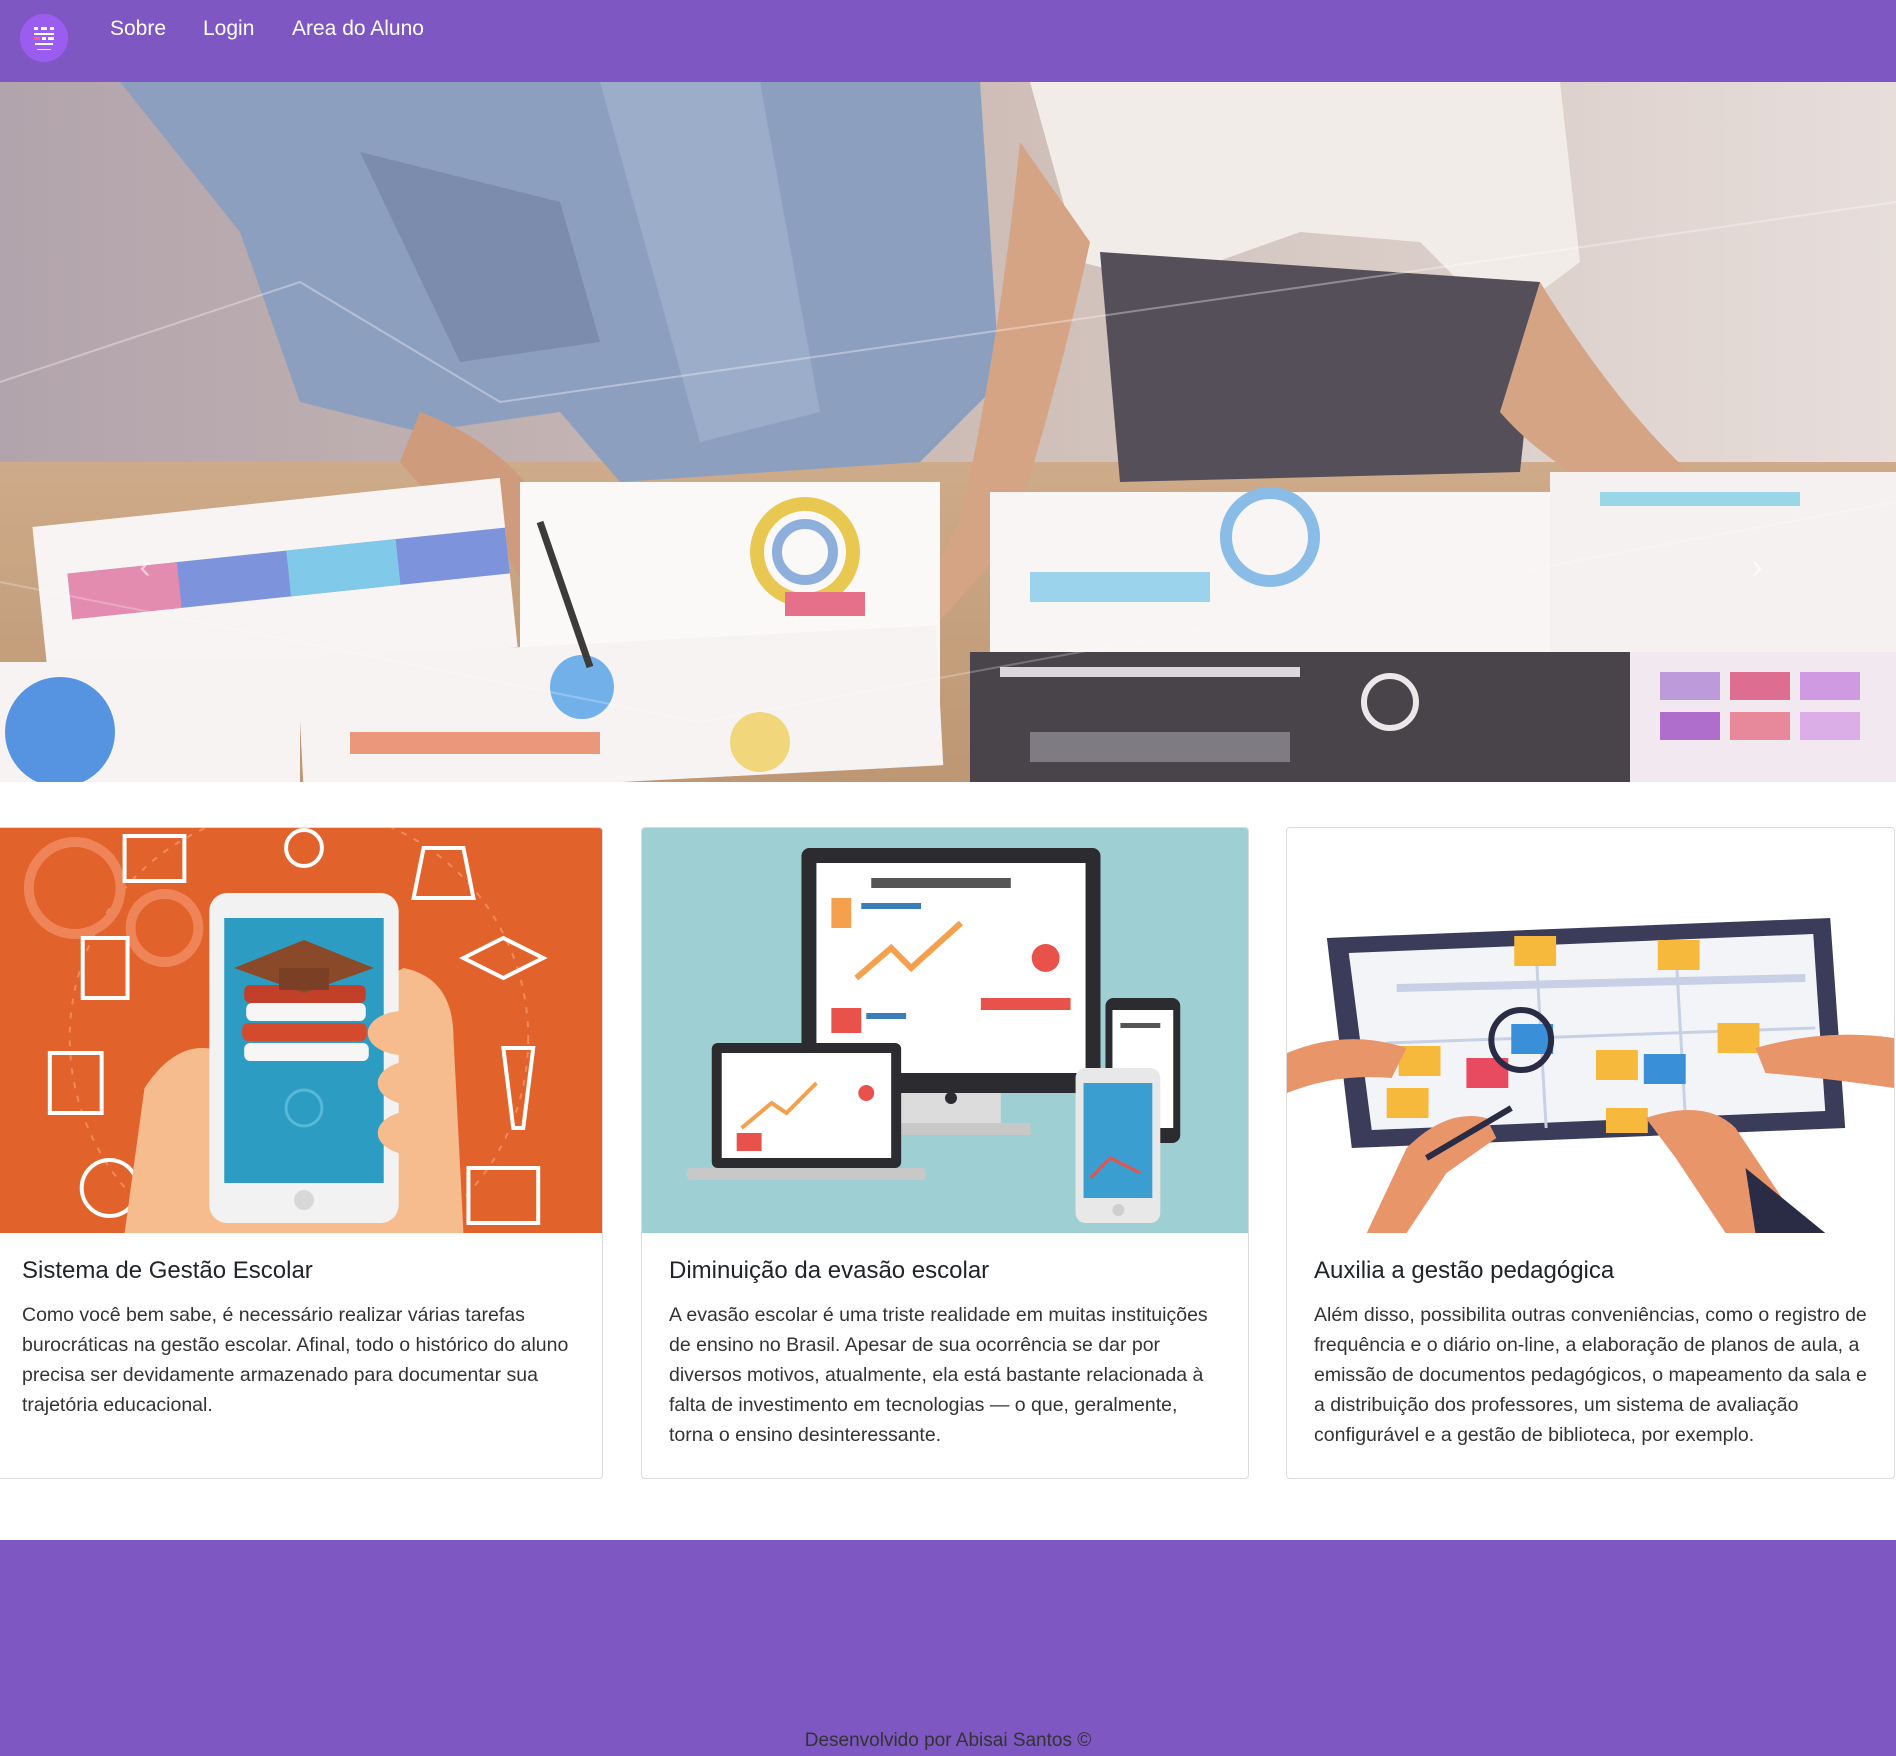 The width and height of the screenshot is (1896, 1756). Describe the element at coordinates (948, 1648) in the screenshot. I see `page-footer: Desenvolvido por Abisai Santos ©` at that location.